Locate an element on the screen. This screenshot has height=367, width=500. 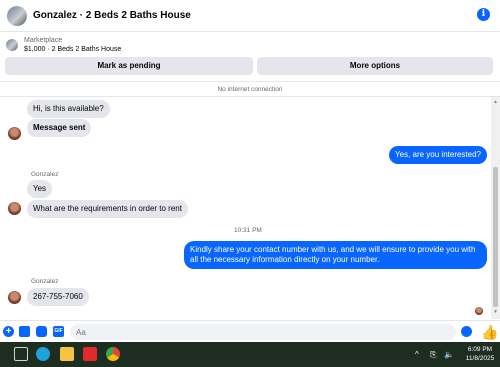
taskbar-clock: 6:09 PM 11/8/2025 is located at coordinates (480, 354).